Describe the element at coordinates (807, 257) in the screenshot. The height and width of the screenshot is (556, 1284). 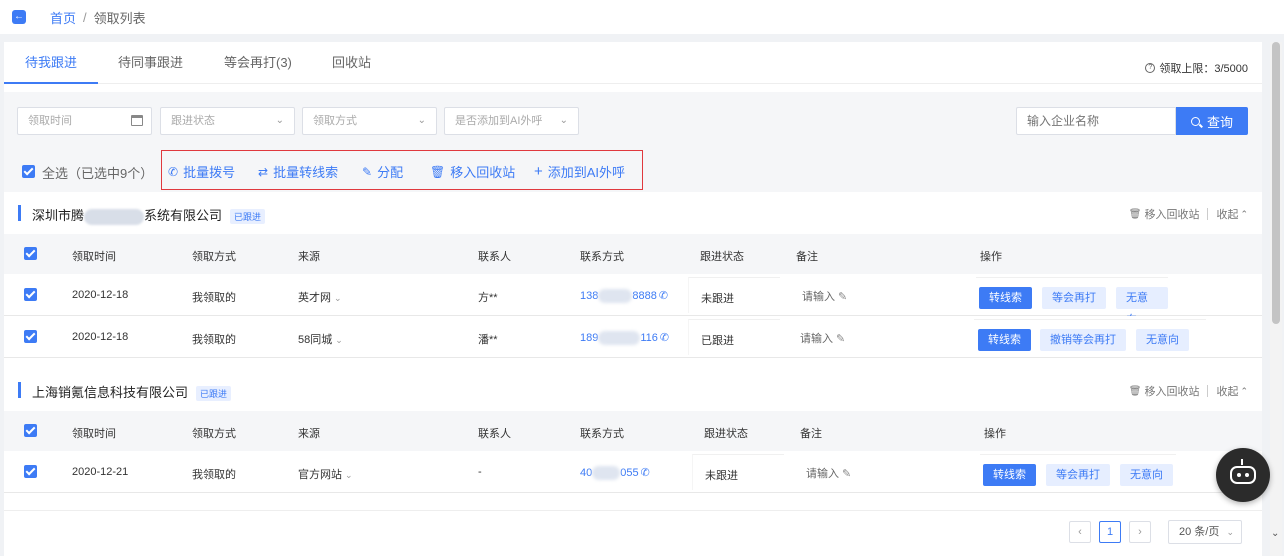
I see `col-note: 备注` at that location.